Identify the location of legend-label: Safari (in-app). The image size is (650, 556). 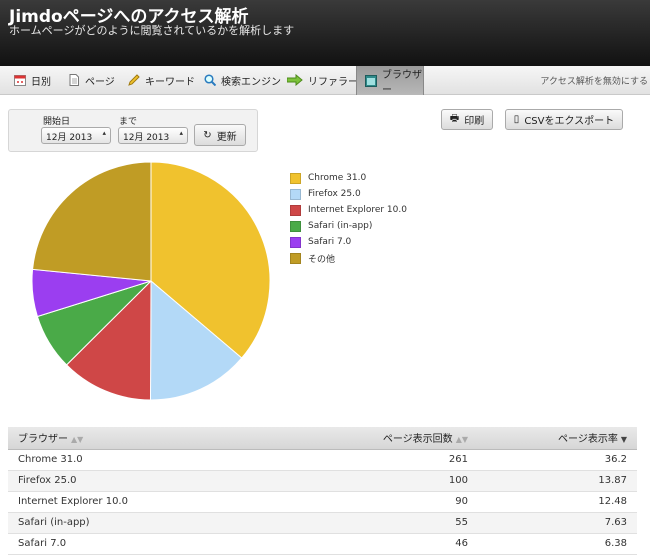
(340, 226).